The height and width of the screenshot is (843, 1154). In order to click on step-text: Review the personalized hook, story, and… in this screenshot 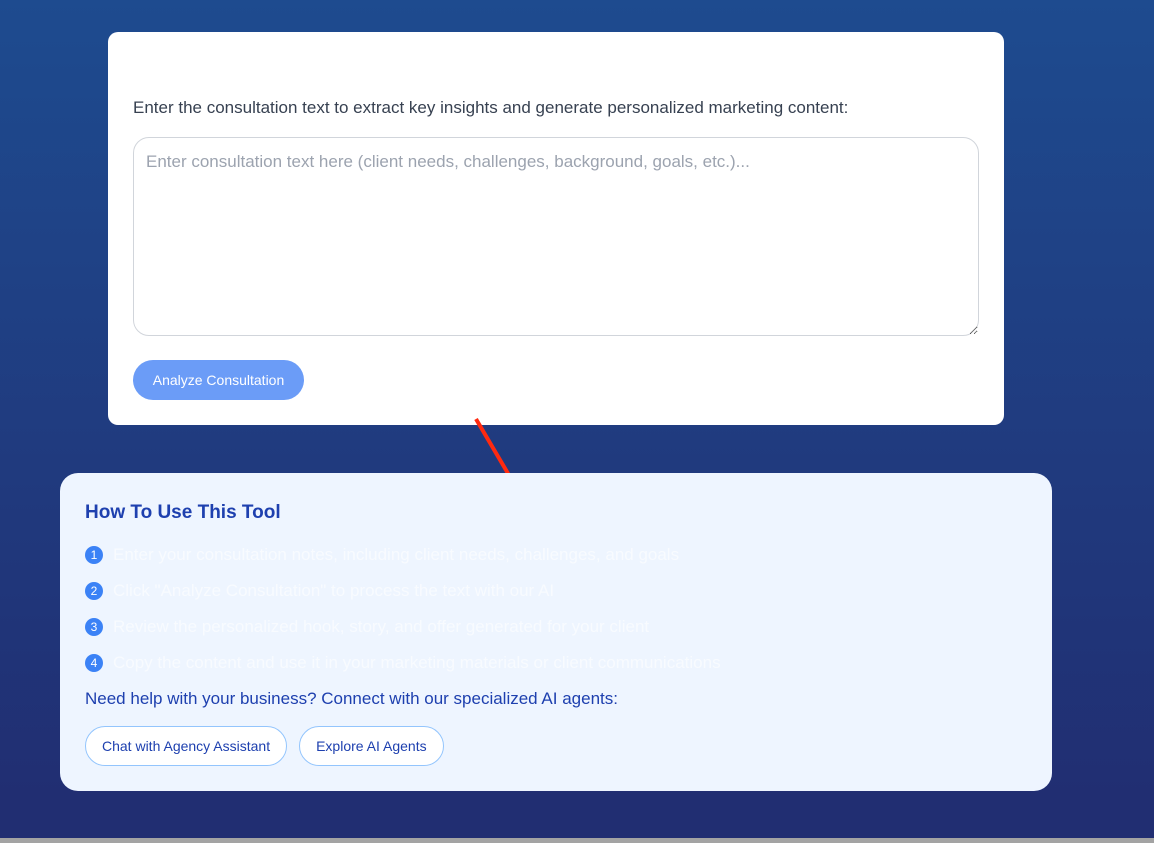, I will do `click(381, 626)`.